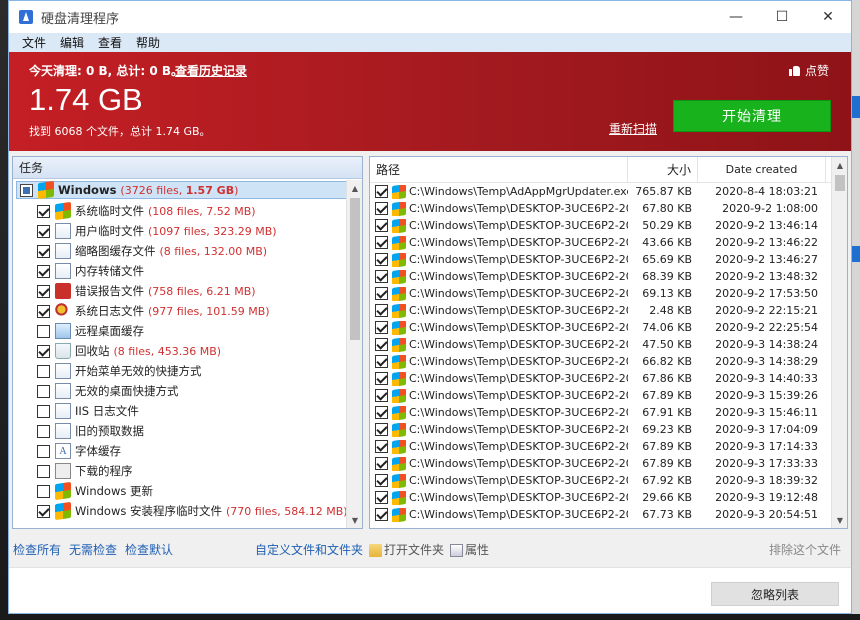 The height and width of the screenshot is (620, 860). Describe the element at coordinates (187, 231) in the screenshot. I see `task-item: 用户临时文件 (1097 files, 323.29 MB)` at that location.